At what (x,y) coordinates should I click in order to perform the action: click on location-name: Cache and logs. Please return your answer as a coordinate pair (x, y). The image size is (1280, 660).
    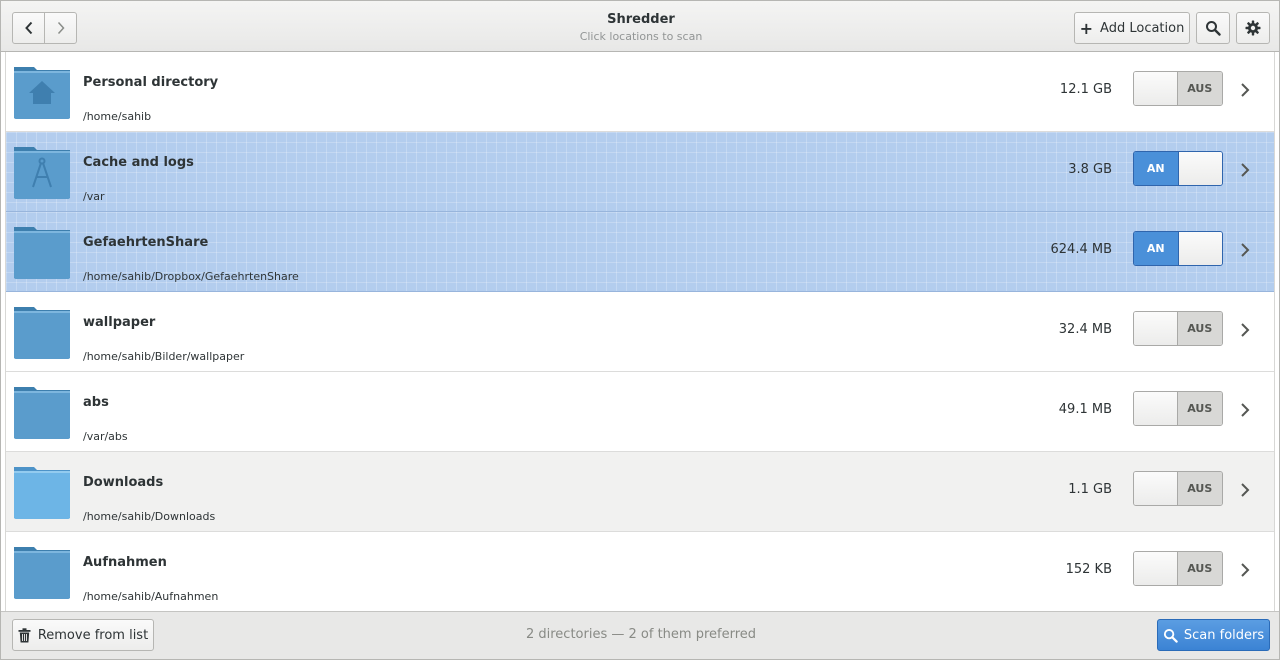
    Looking at the image, I should click on (138, 162).